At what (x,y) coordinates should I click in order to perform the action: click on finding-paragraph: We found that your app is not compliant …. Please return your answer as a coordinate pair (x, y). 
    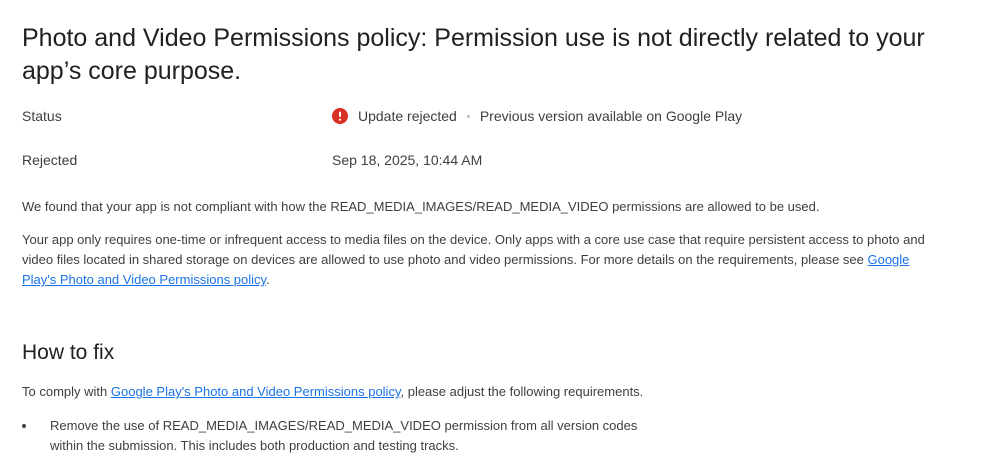
    Looking at the image, I should click on (421, 206).